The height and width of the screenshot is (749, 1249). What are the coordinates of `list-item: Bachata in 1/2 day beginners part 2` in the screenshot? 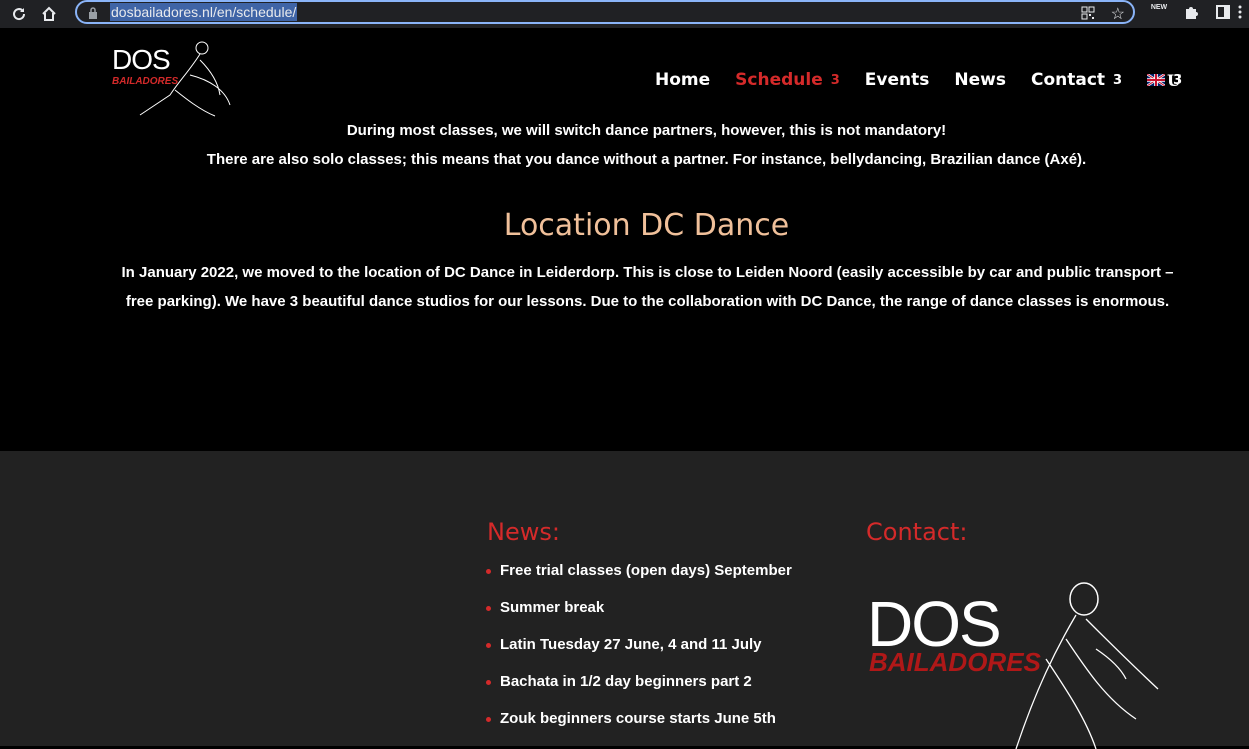 It's located at (639, 691).